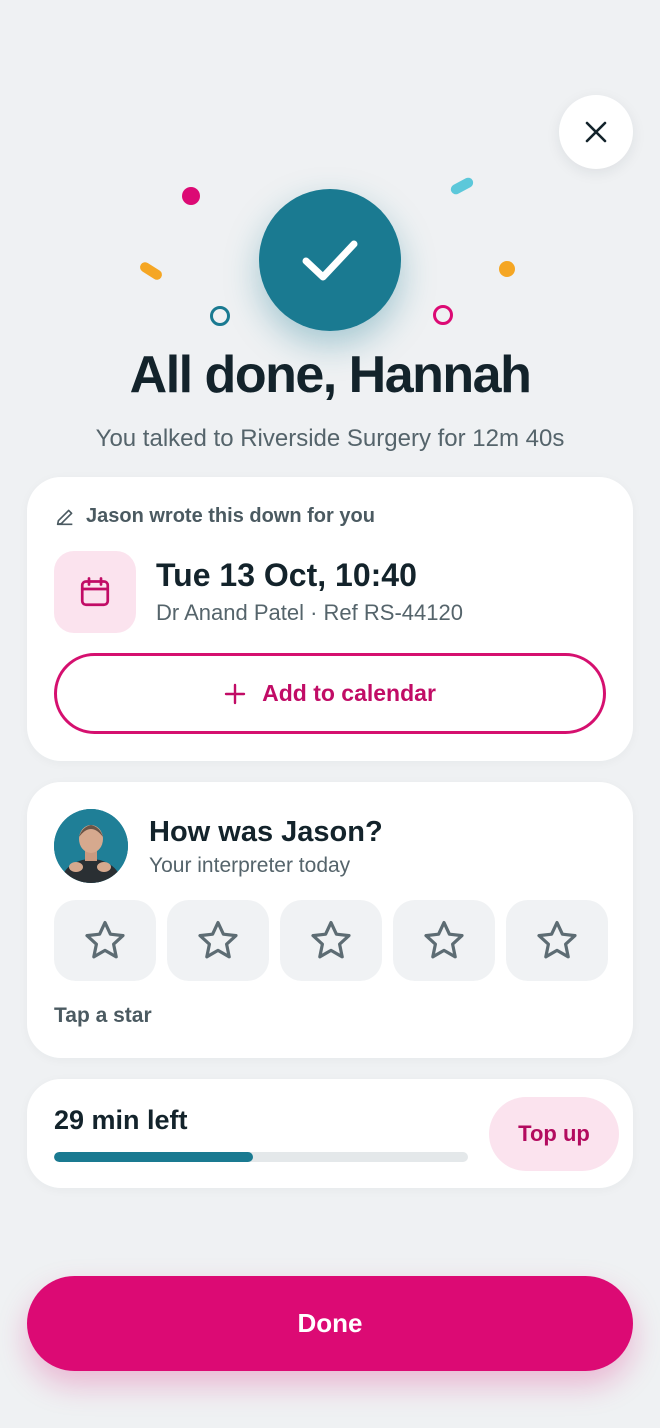  I want to click on plus-icon, so click(235, 693).